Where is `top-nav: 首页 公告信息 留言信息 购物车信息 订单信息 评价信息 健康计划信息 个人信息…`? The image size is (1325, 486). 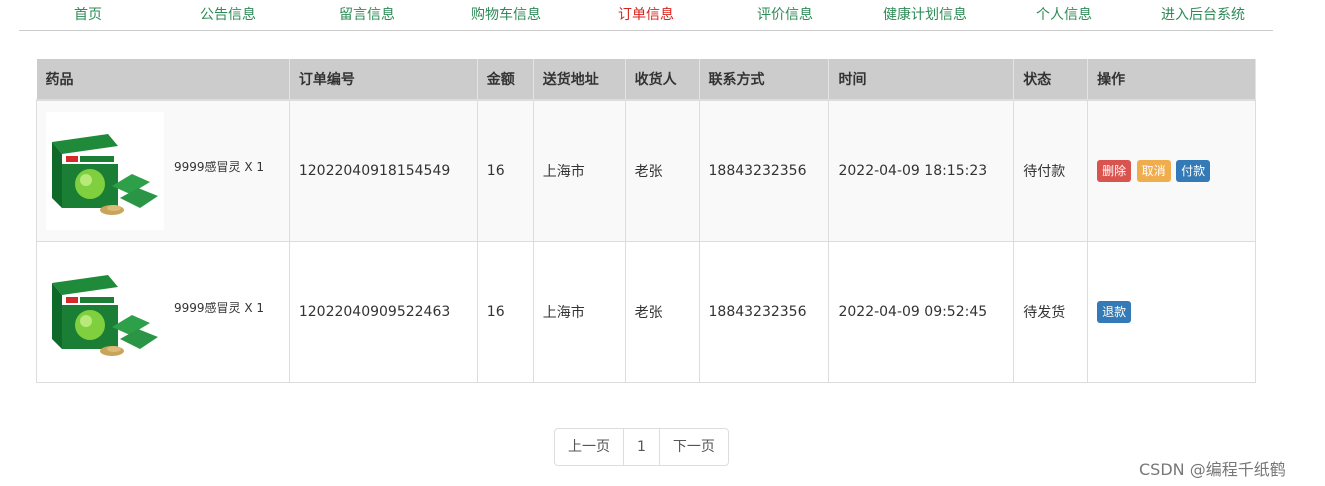
top-nav: 首页 公告信息 留言信息 购物车信息 订单信息 评价信息 健康计划信息 个人信息… is located at coordinates (646, 15).